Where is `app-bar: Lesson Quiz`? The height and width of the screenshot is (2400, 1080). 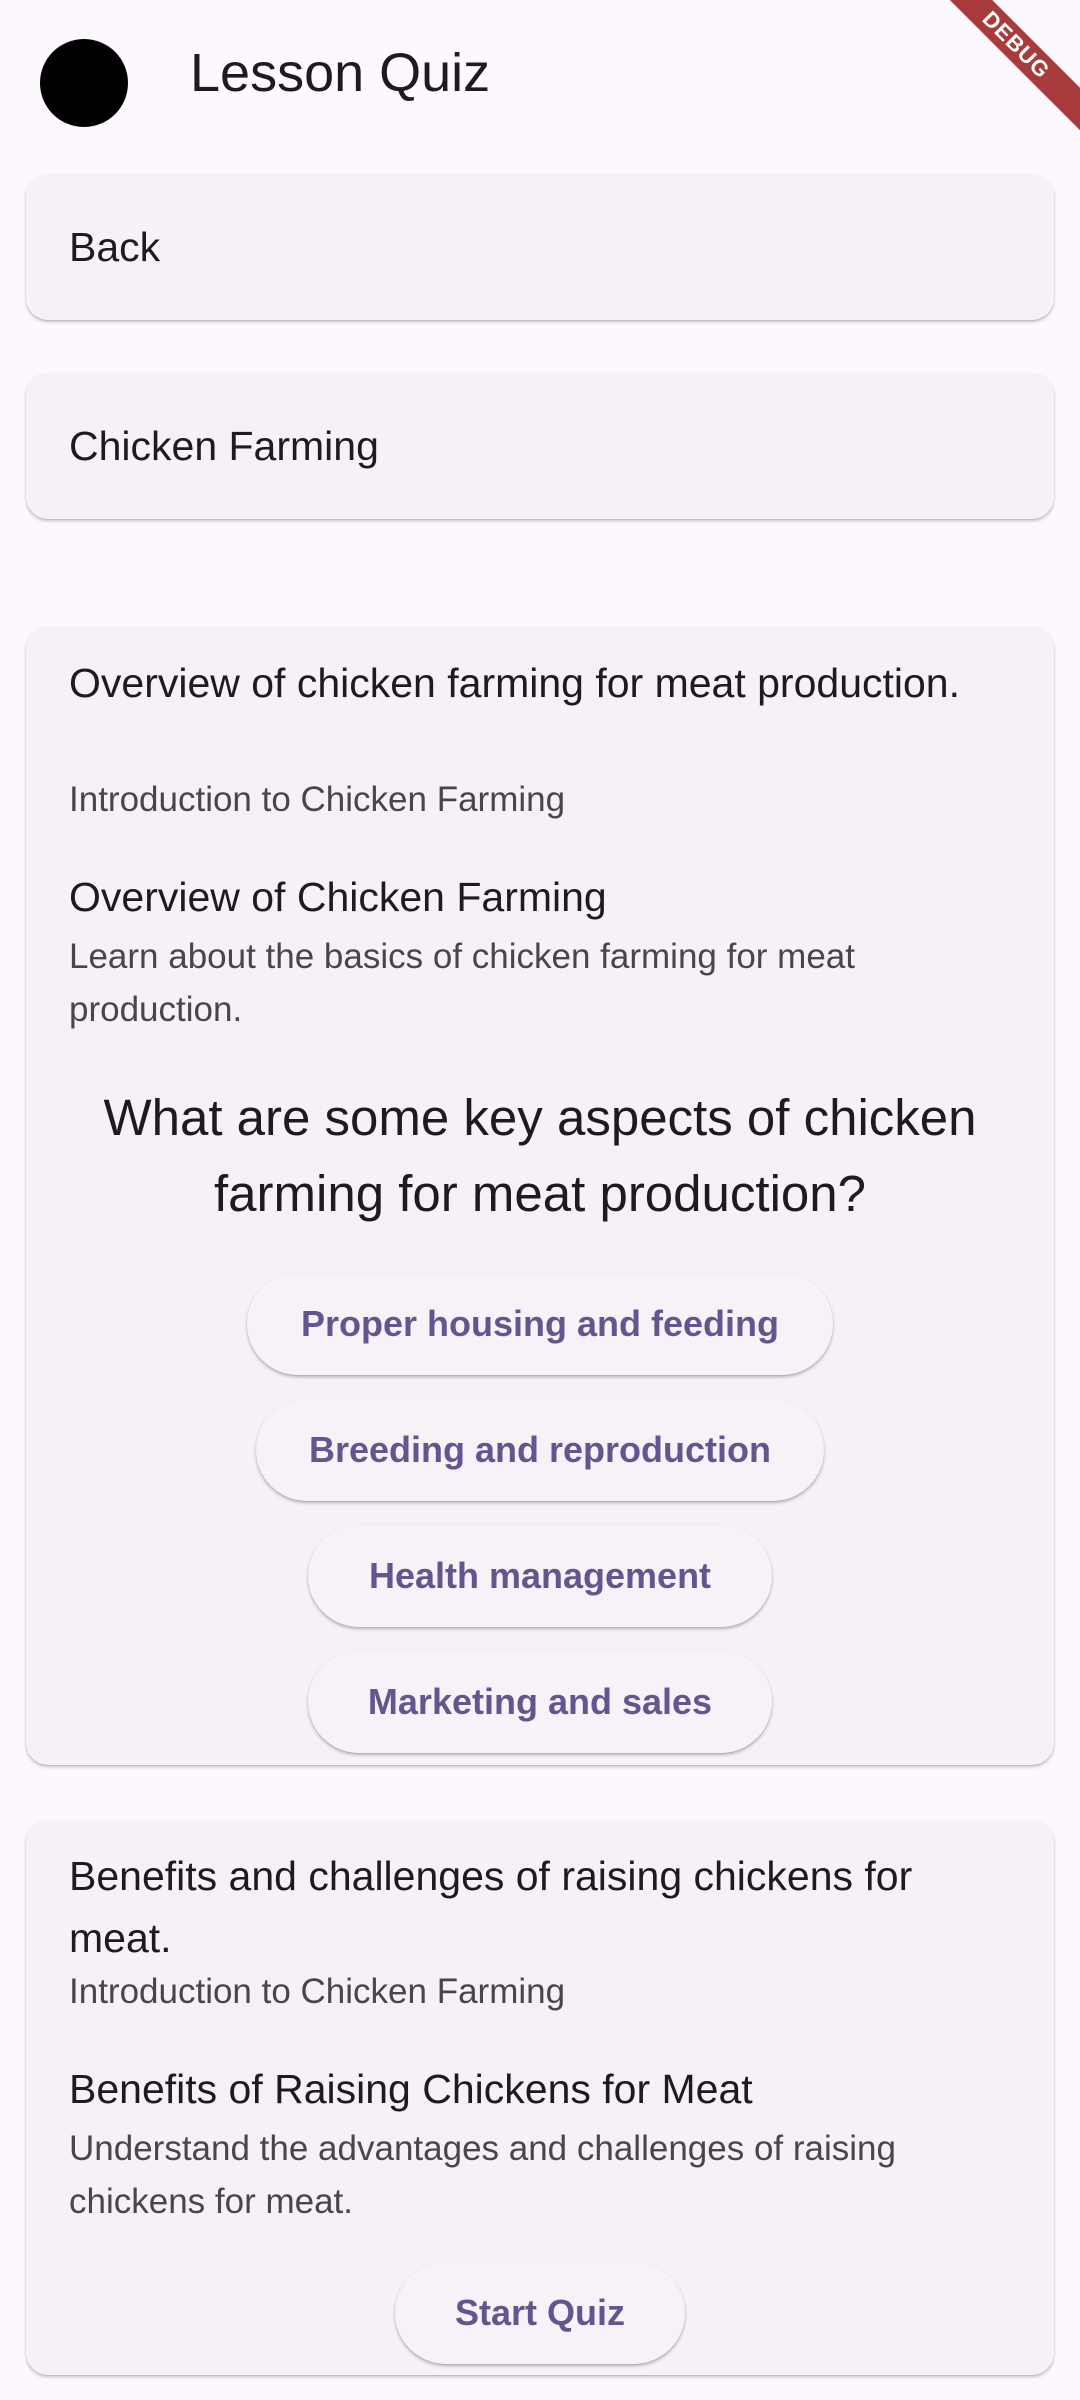 app-bar: Lesson Quiz is located at coordinates (540, 73).